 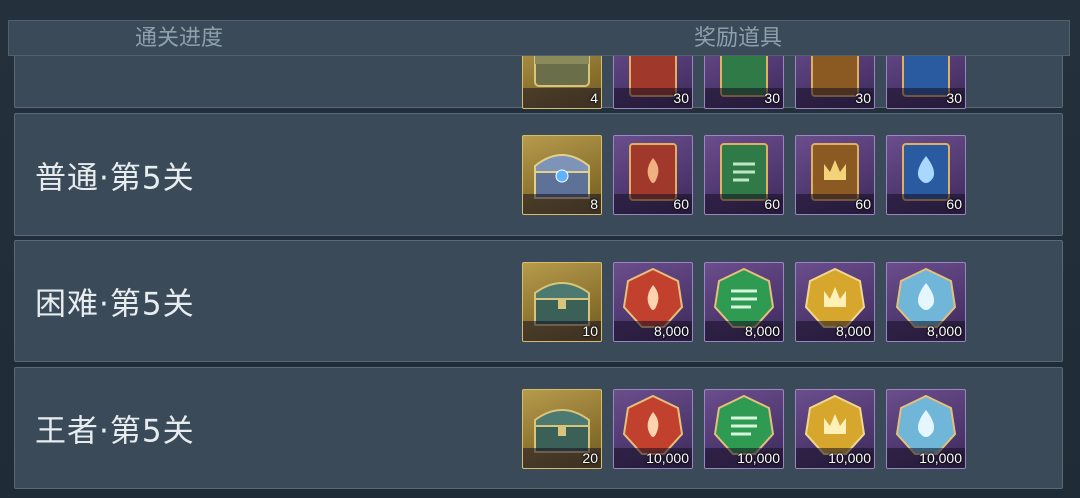 What do you see at coordinates (744, 429) in the screenshot?
I see `green-wind-gem-icon: 10,000` at bounding box center [744, 429].